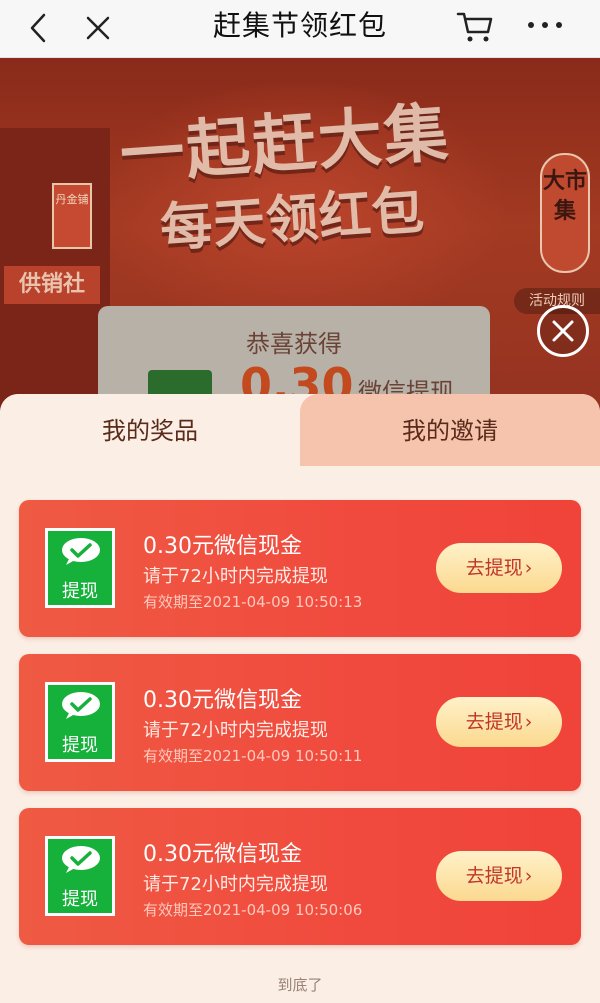 This screenshot has width=600, height=1003. What do you see at coordinates (563, 331) in the screenshot?
I see `close-popup-button` at bounding box center [563, 331].